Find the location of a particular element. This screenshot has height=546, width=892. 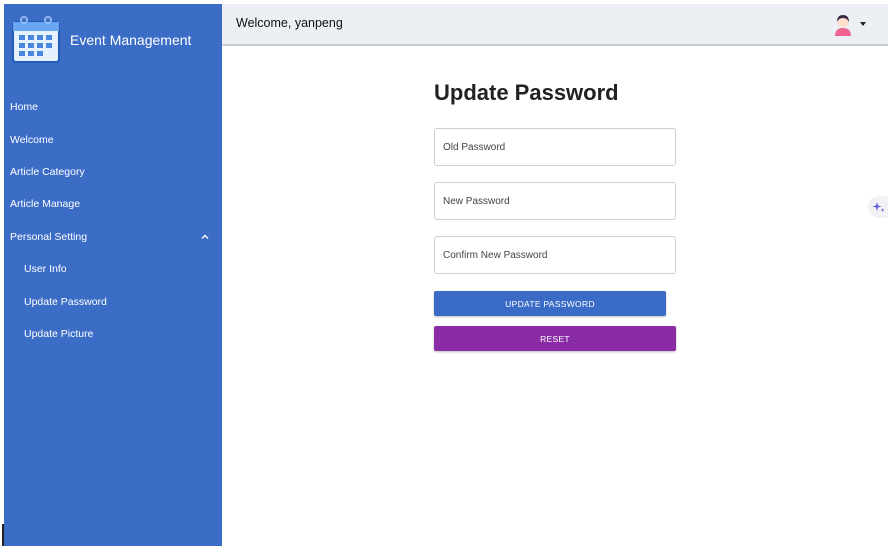

sidebar-item-personal-setting: Personal Setting is located at coordinates (113, 237).